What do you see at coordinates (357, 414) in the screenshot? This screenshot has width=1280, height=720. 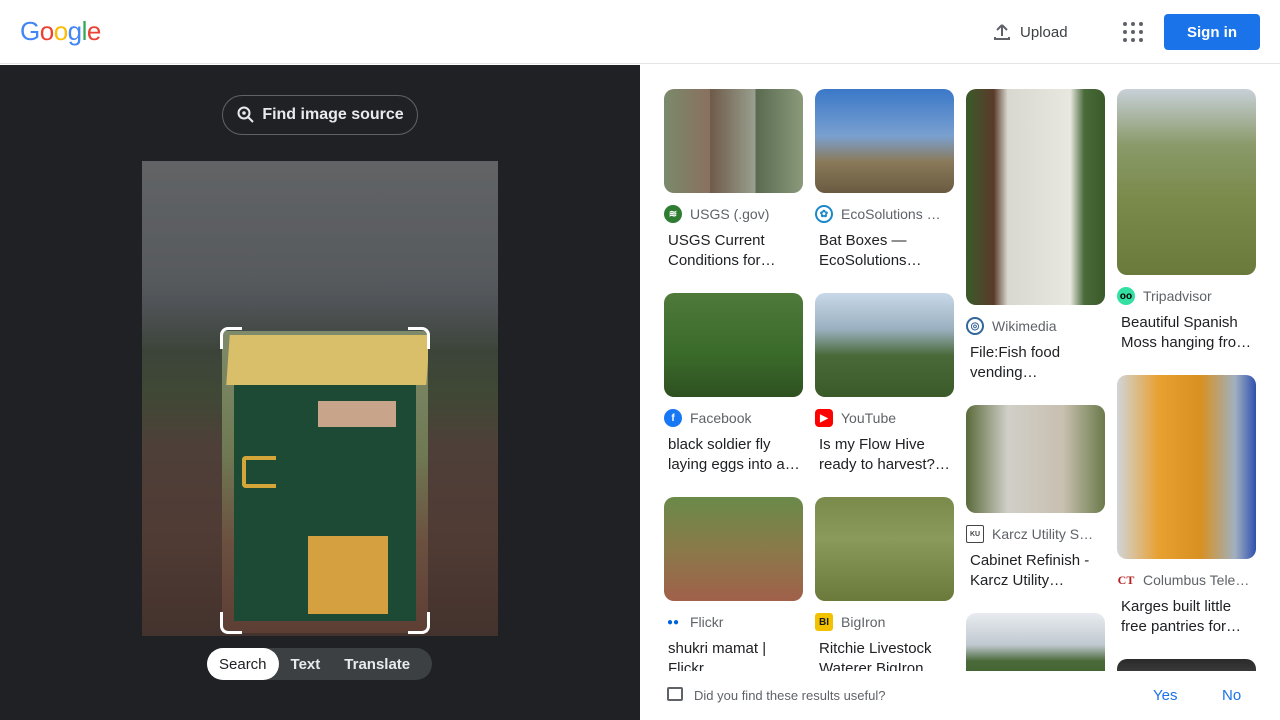 I see `box-label-plate` at bounding box center [357, 414].